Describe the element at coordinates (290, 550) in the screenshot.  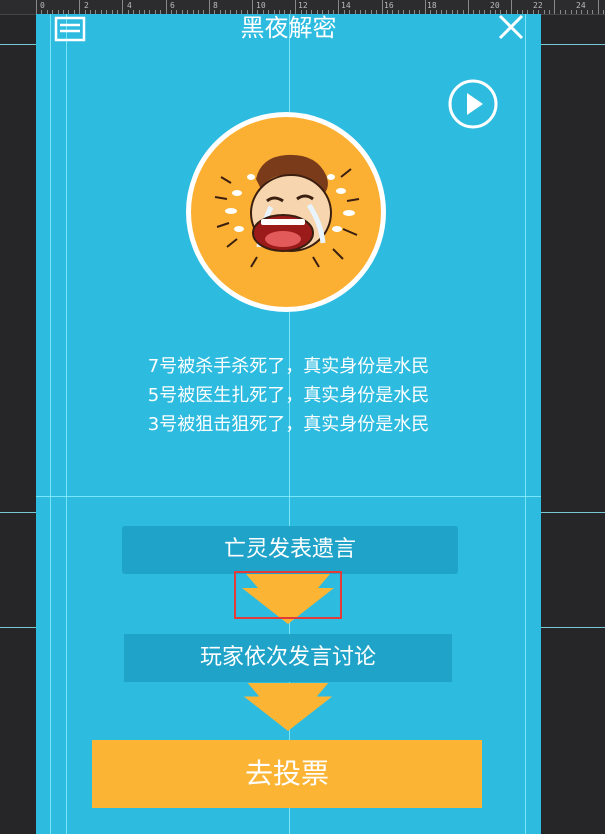
I see `step-last-words: 亡灵发表遗言` at that location.